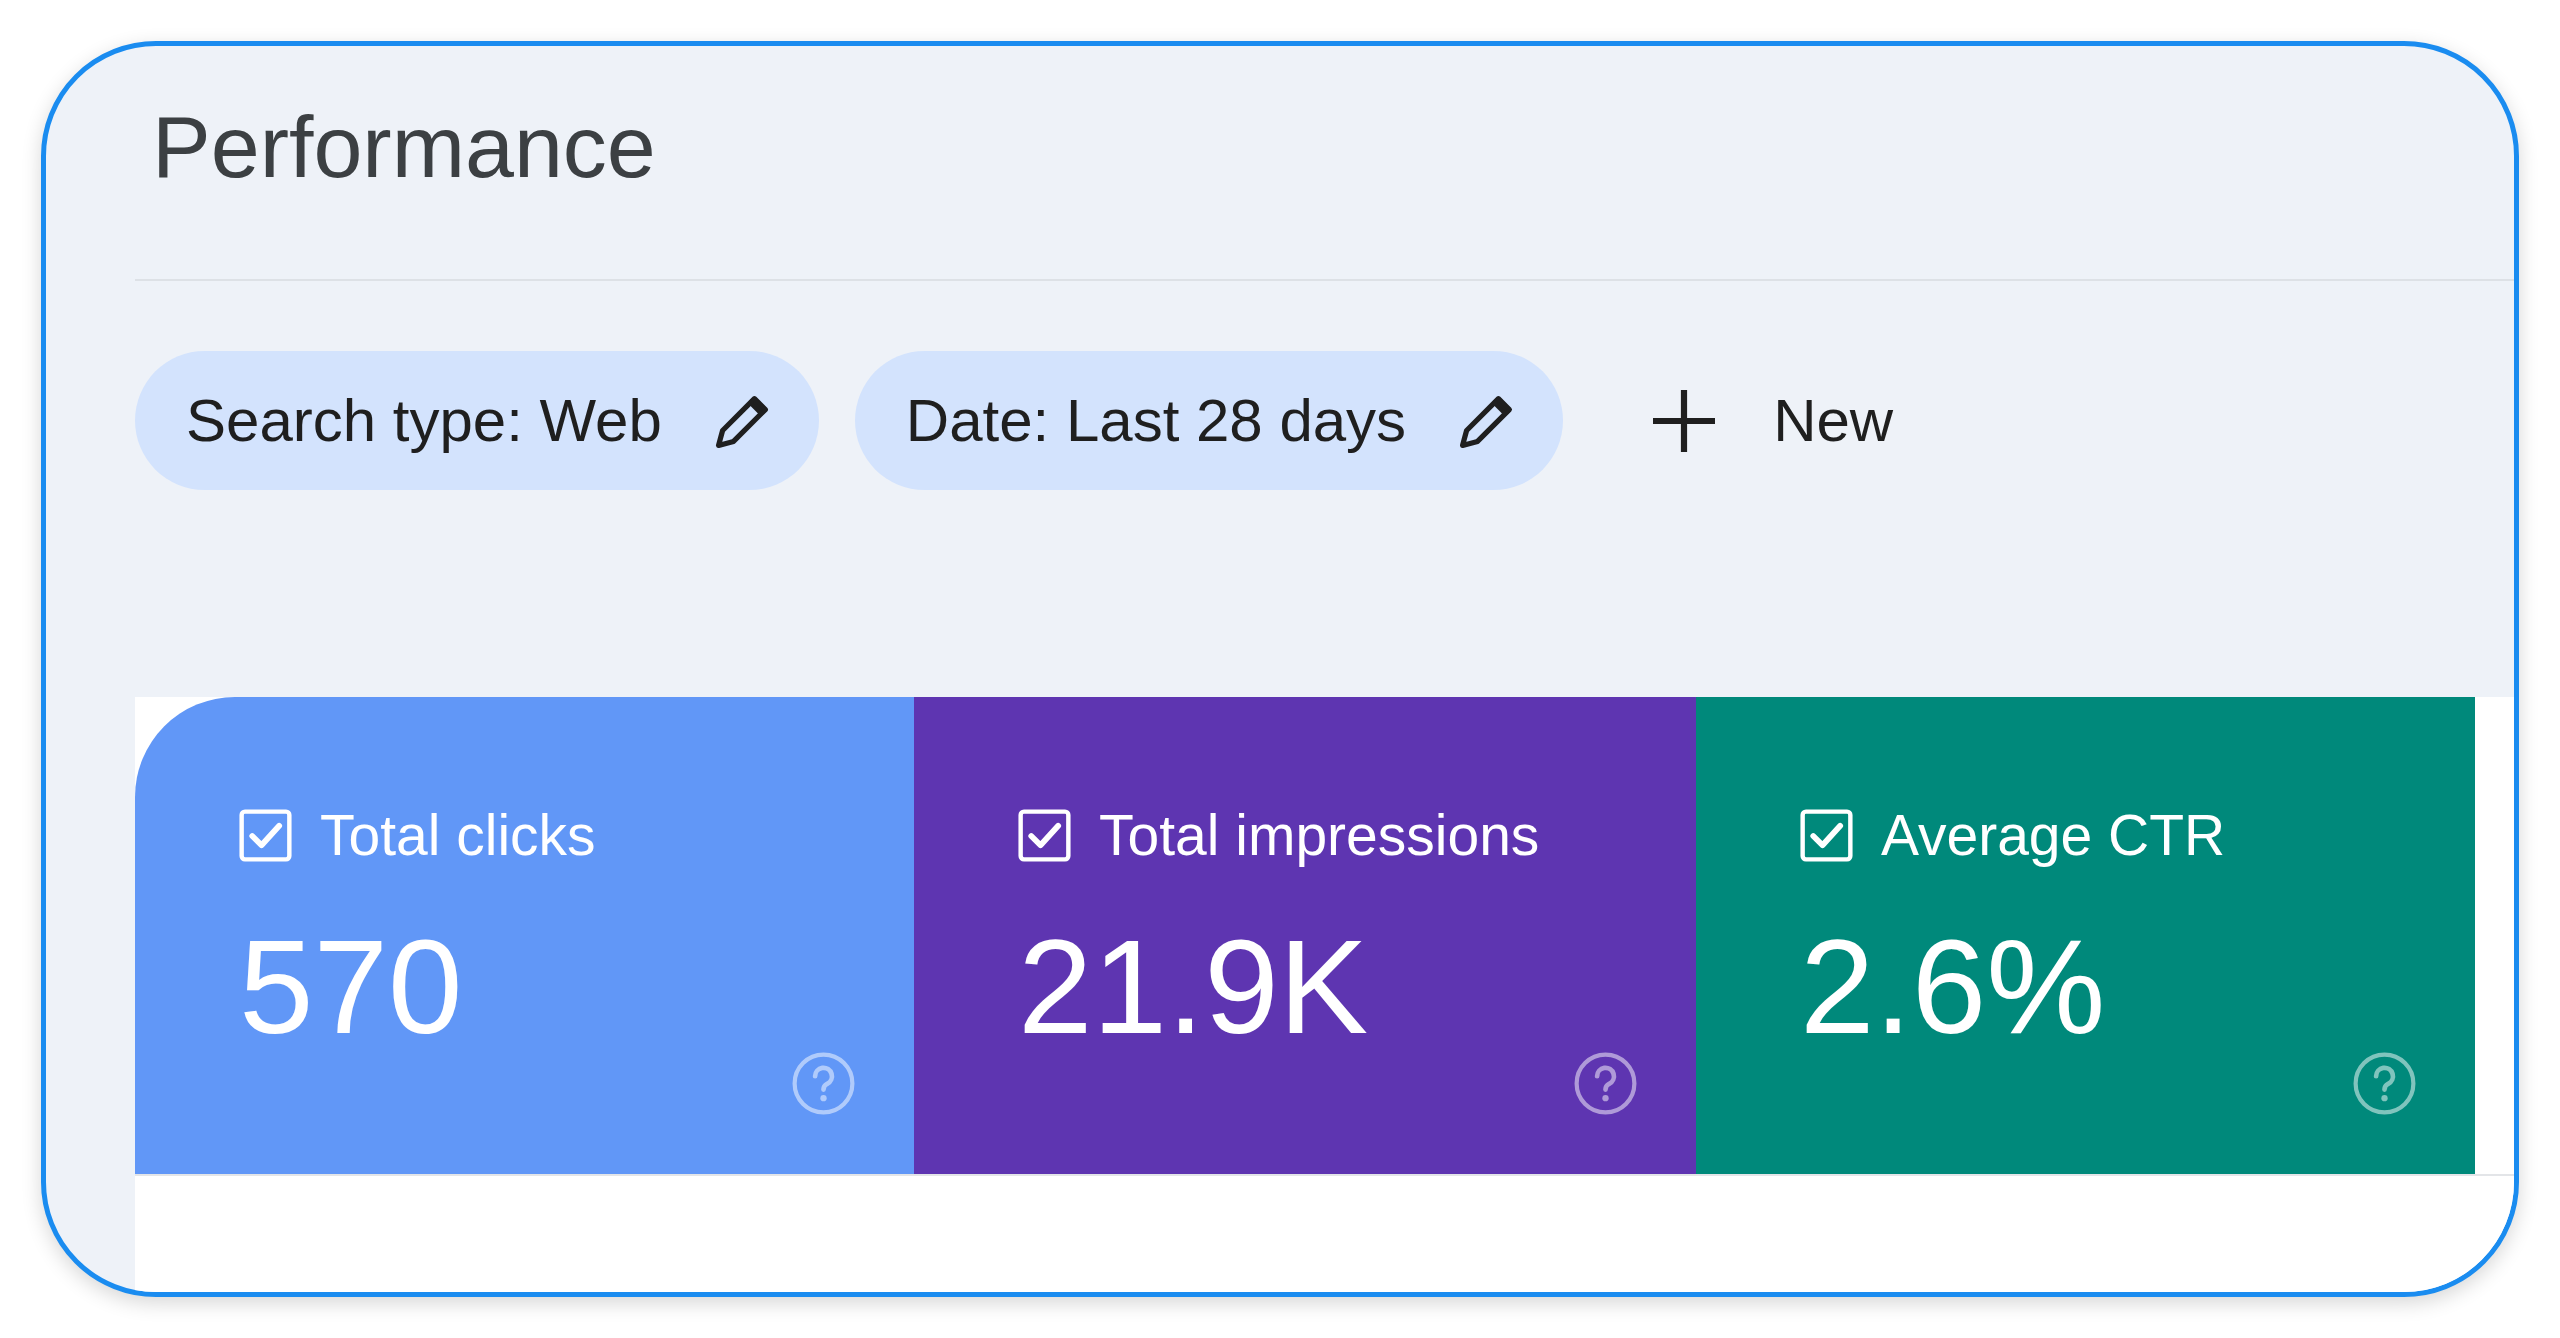  I want to click on metric-card: Total impressions 21.9K, so click(1305, 935).